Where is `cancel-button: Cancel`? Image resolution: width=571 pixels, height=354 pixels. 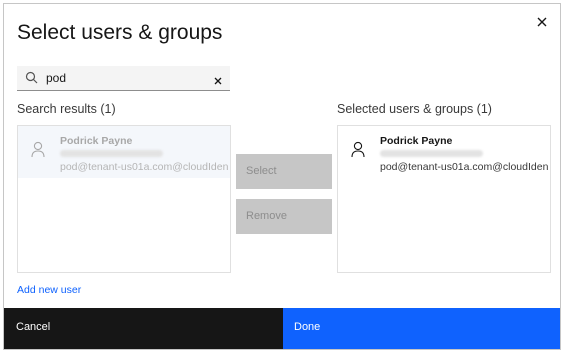
cancel-button: Cancel is located at coordinates (143, 328).